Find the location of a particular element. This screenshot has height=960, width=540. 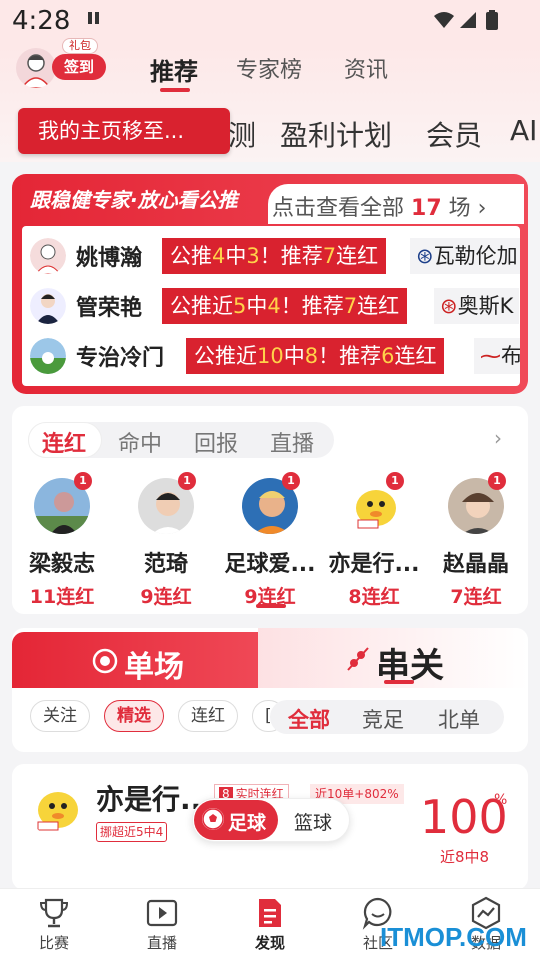

football-icon is located at coordinates (213, 819).